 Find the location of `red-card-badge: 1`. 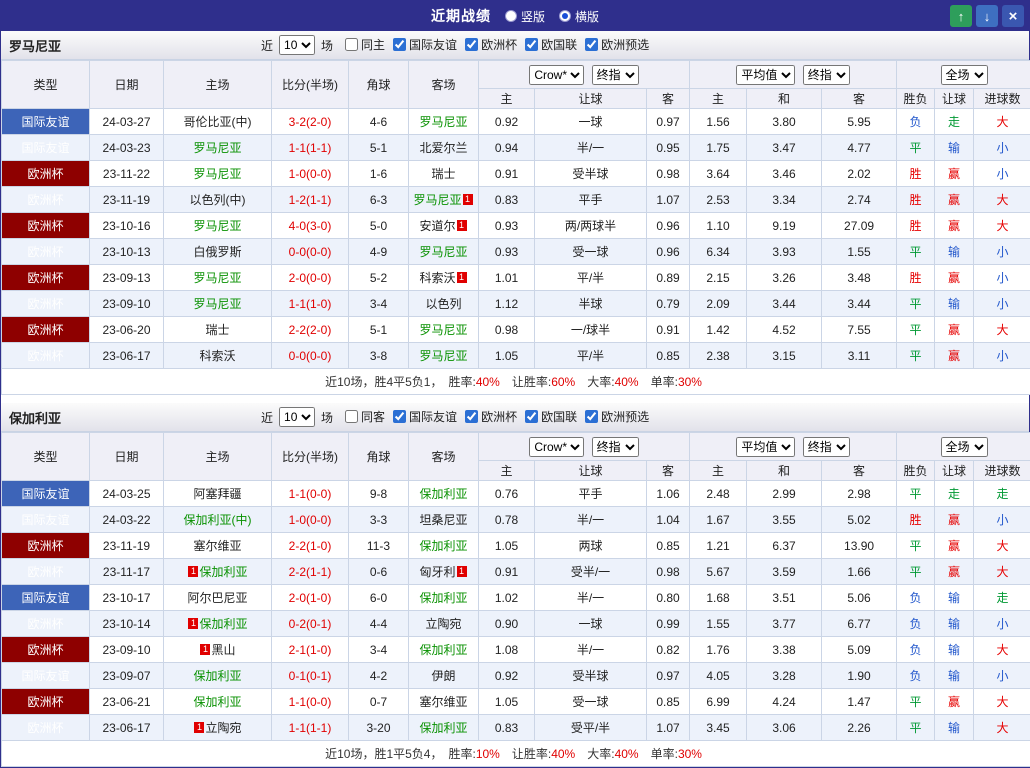

red-card-badge: 1 is located at coordinates (462, 225).